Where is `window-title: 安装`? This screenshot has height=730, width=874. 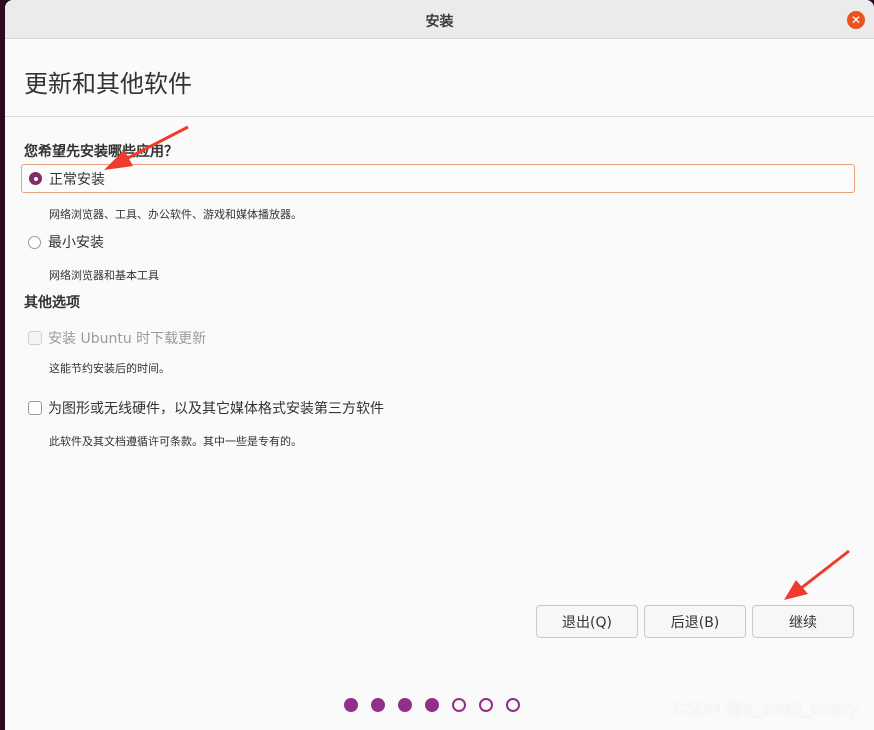 window-title: 安装 is located at coordinates (439, 22).